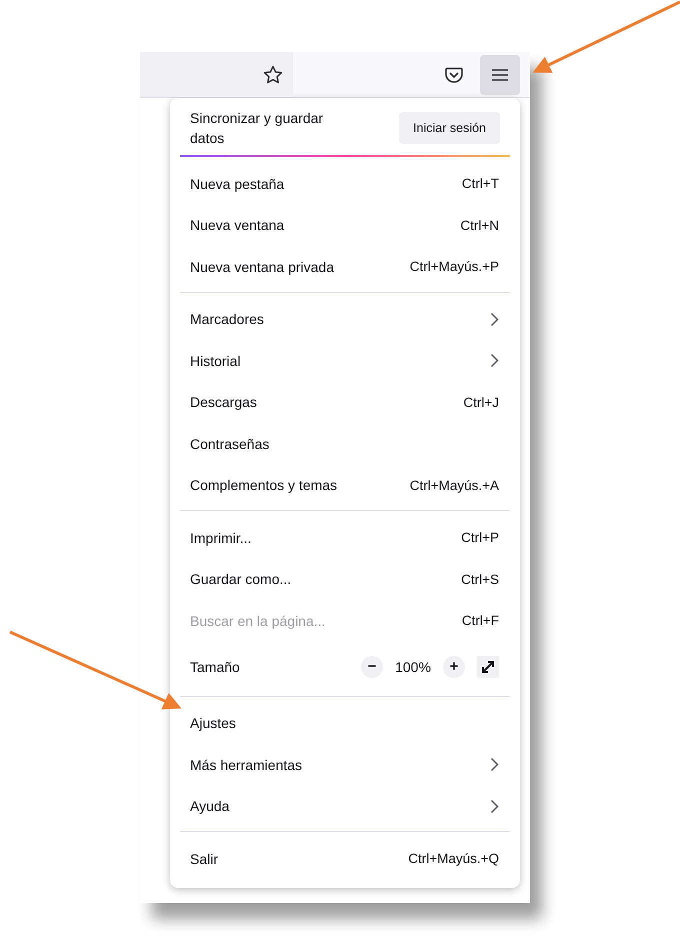  What do you see at coordinates (372, 667) in the screenshot?
I see `zoom-out-button: −` at bounding box center [372, 667].